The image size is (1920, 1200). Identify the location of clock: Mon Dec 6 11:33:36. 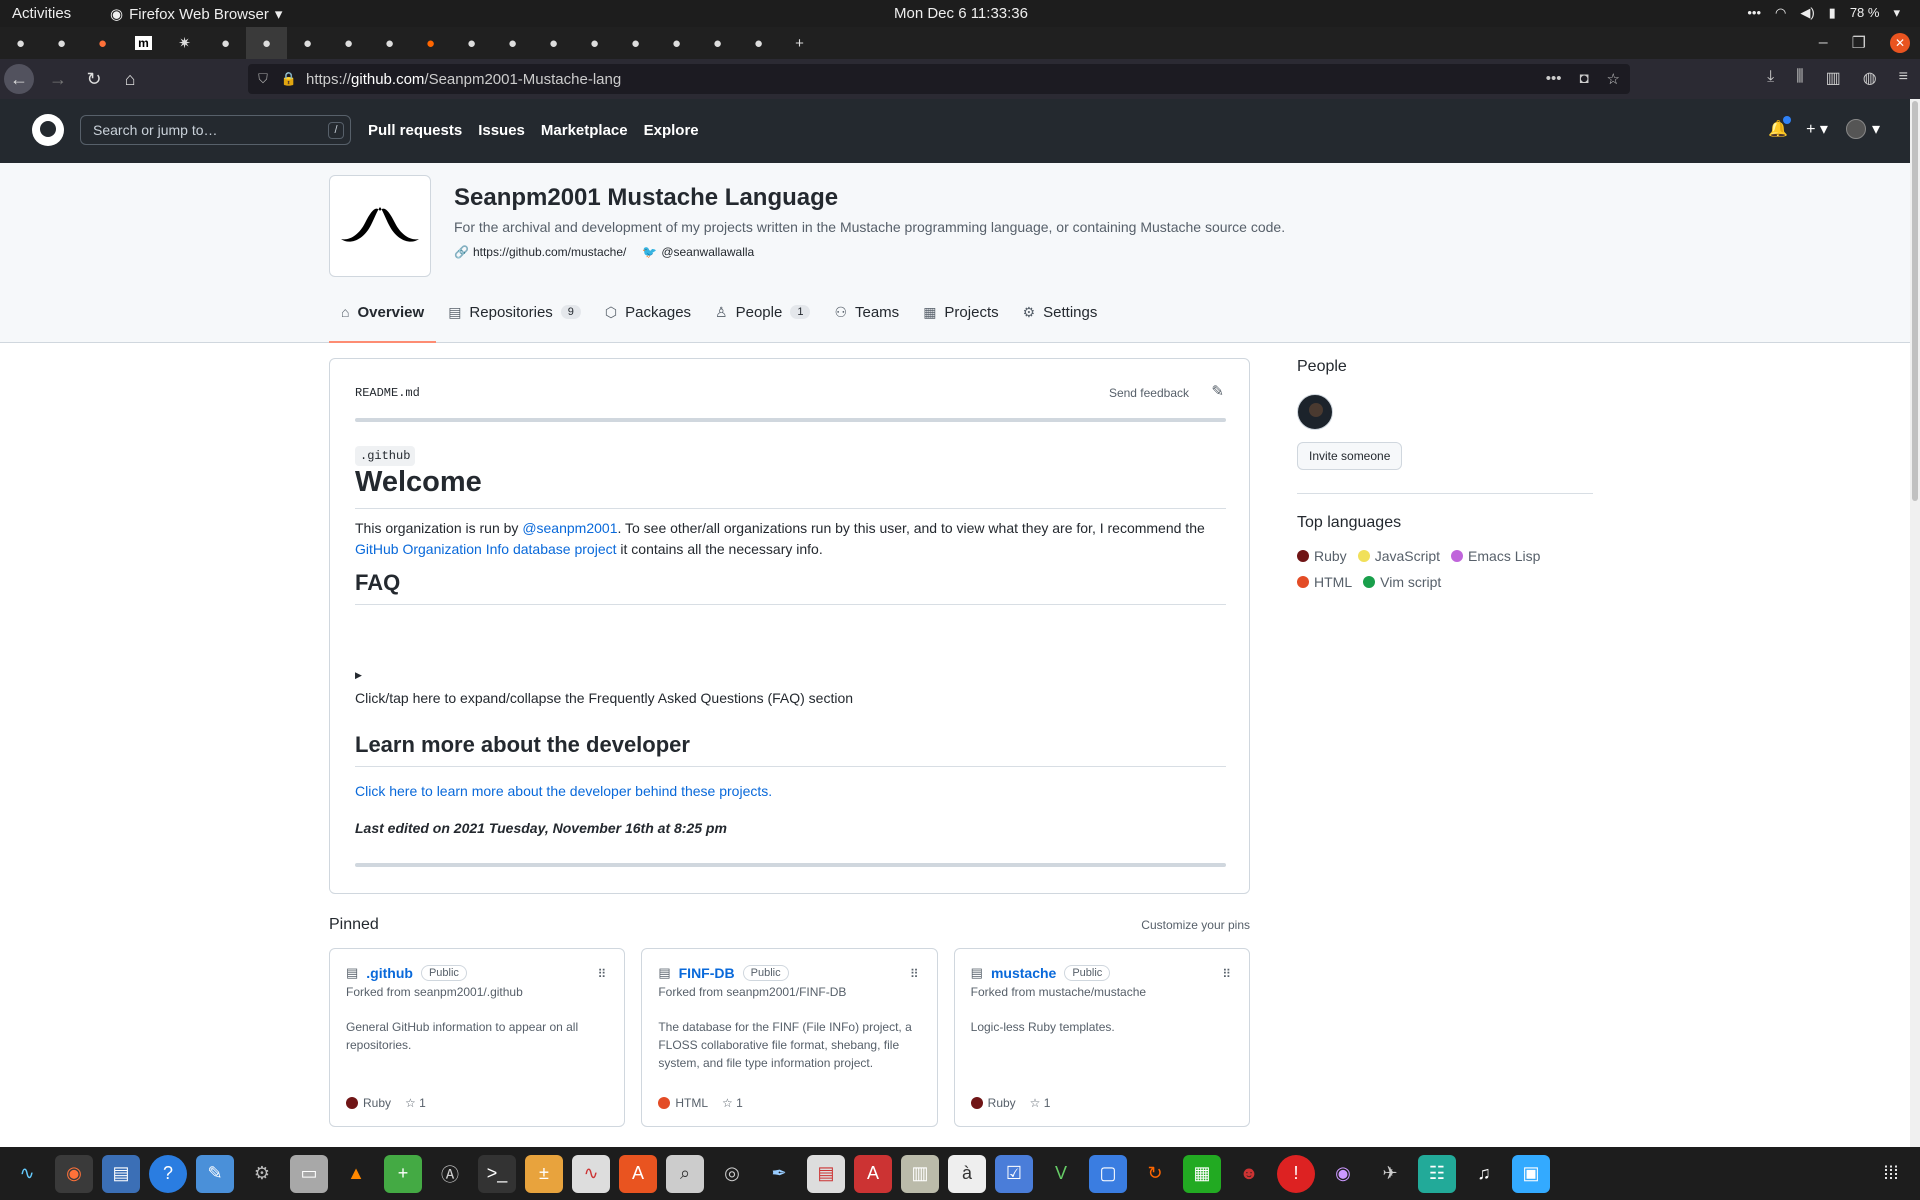
(961, 13).